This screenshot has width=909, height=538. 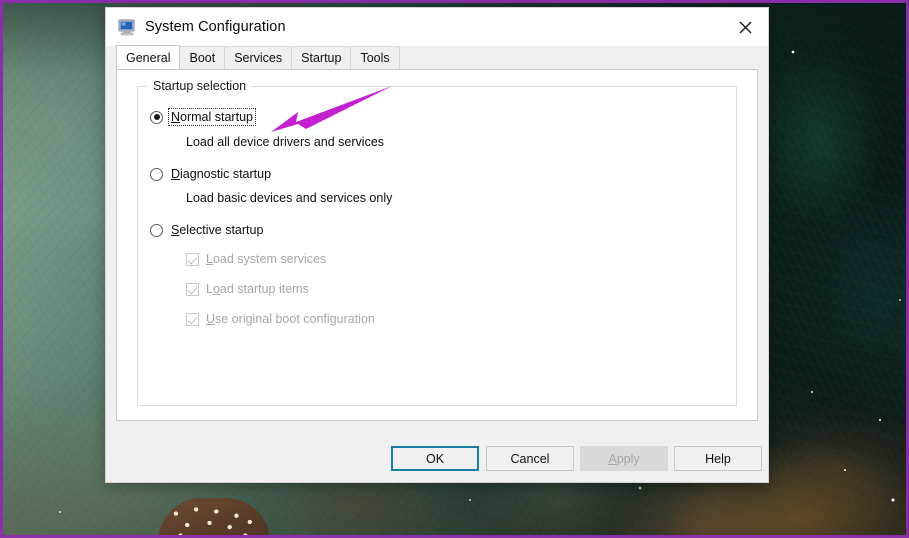 I want to click on radio-selective-startup: Selective startup, so click(x=207, y=230).